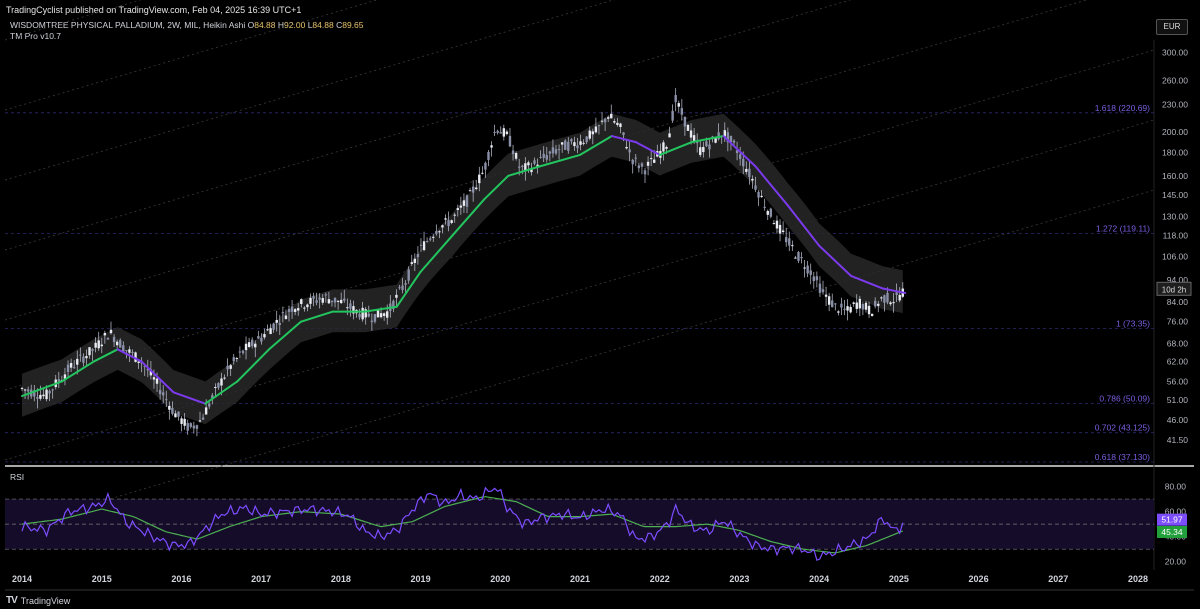  What do you see at coordinates (1058, 579) in the screenshot?
I see `year-tick: 2027` at bounding box center [1058, 579].